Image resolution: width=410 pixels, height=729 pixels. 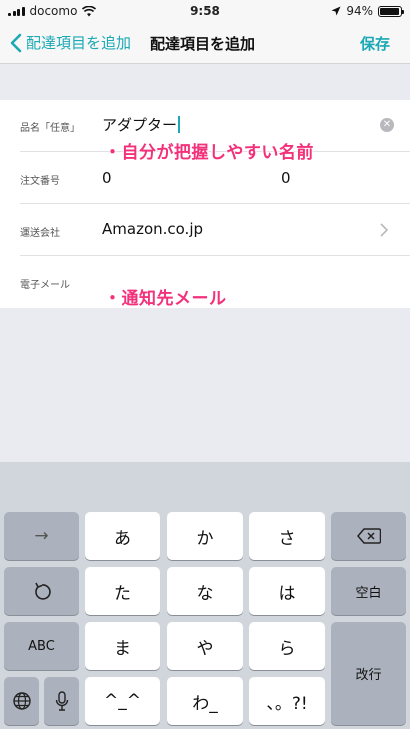 What do you see at coordinates (287, 646) in the screenshot?
I see `key-ra: ら` at bounding box center [287, 646].